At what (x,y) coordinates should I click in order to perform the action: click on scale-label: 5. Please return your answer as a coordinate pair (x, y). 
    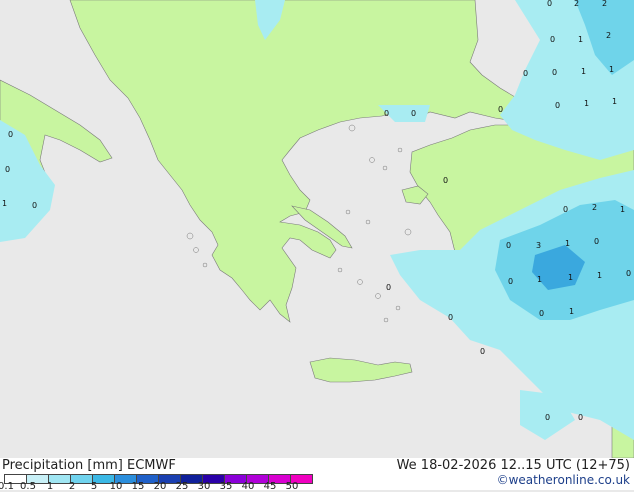
    Looking at the image, I should click on (94, 486).